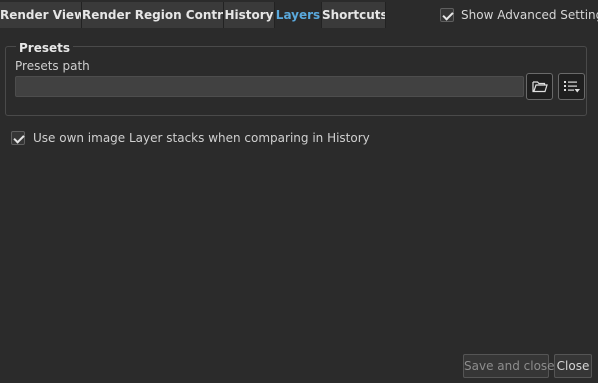  I want to click on tab-layers: Layers, so click(298, 15).